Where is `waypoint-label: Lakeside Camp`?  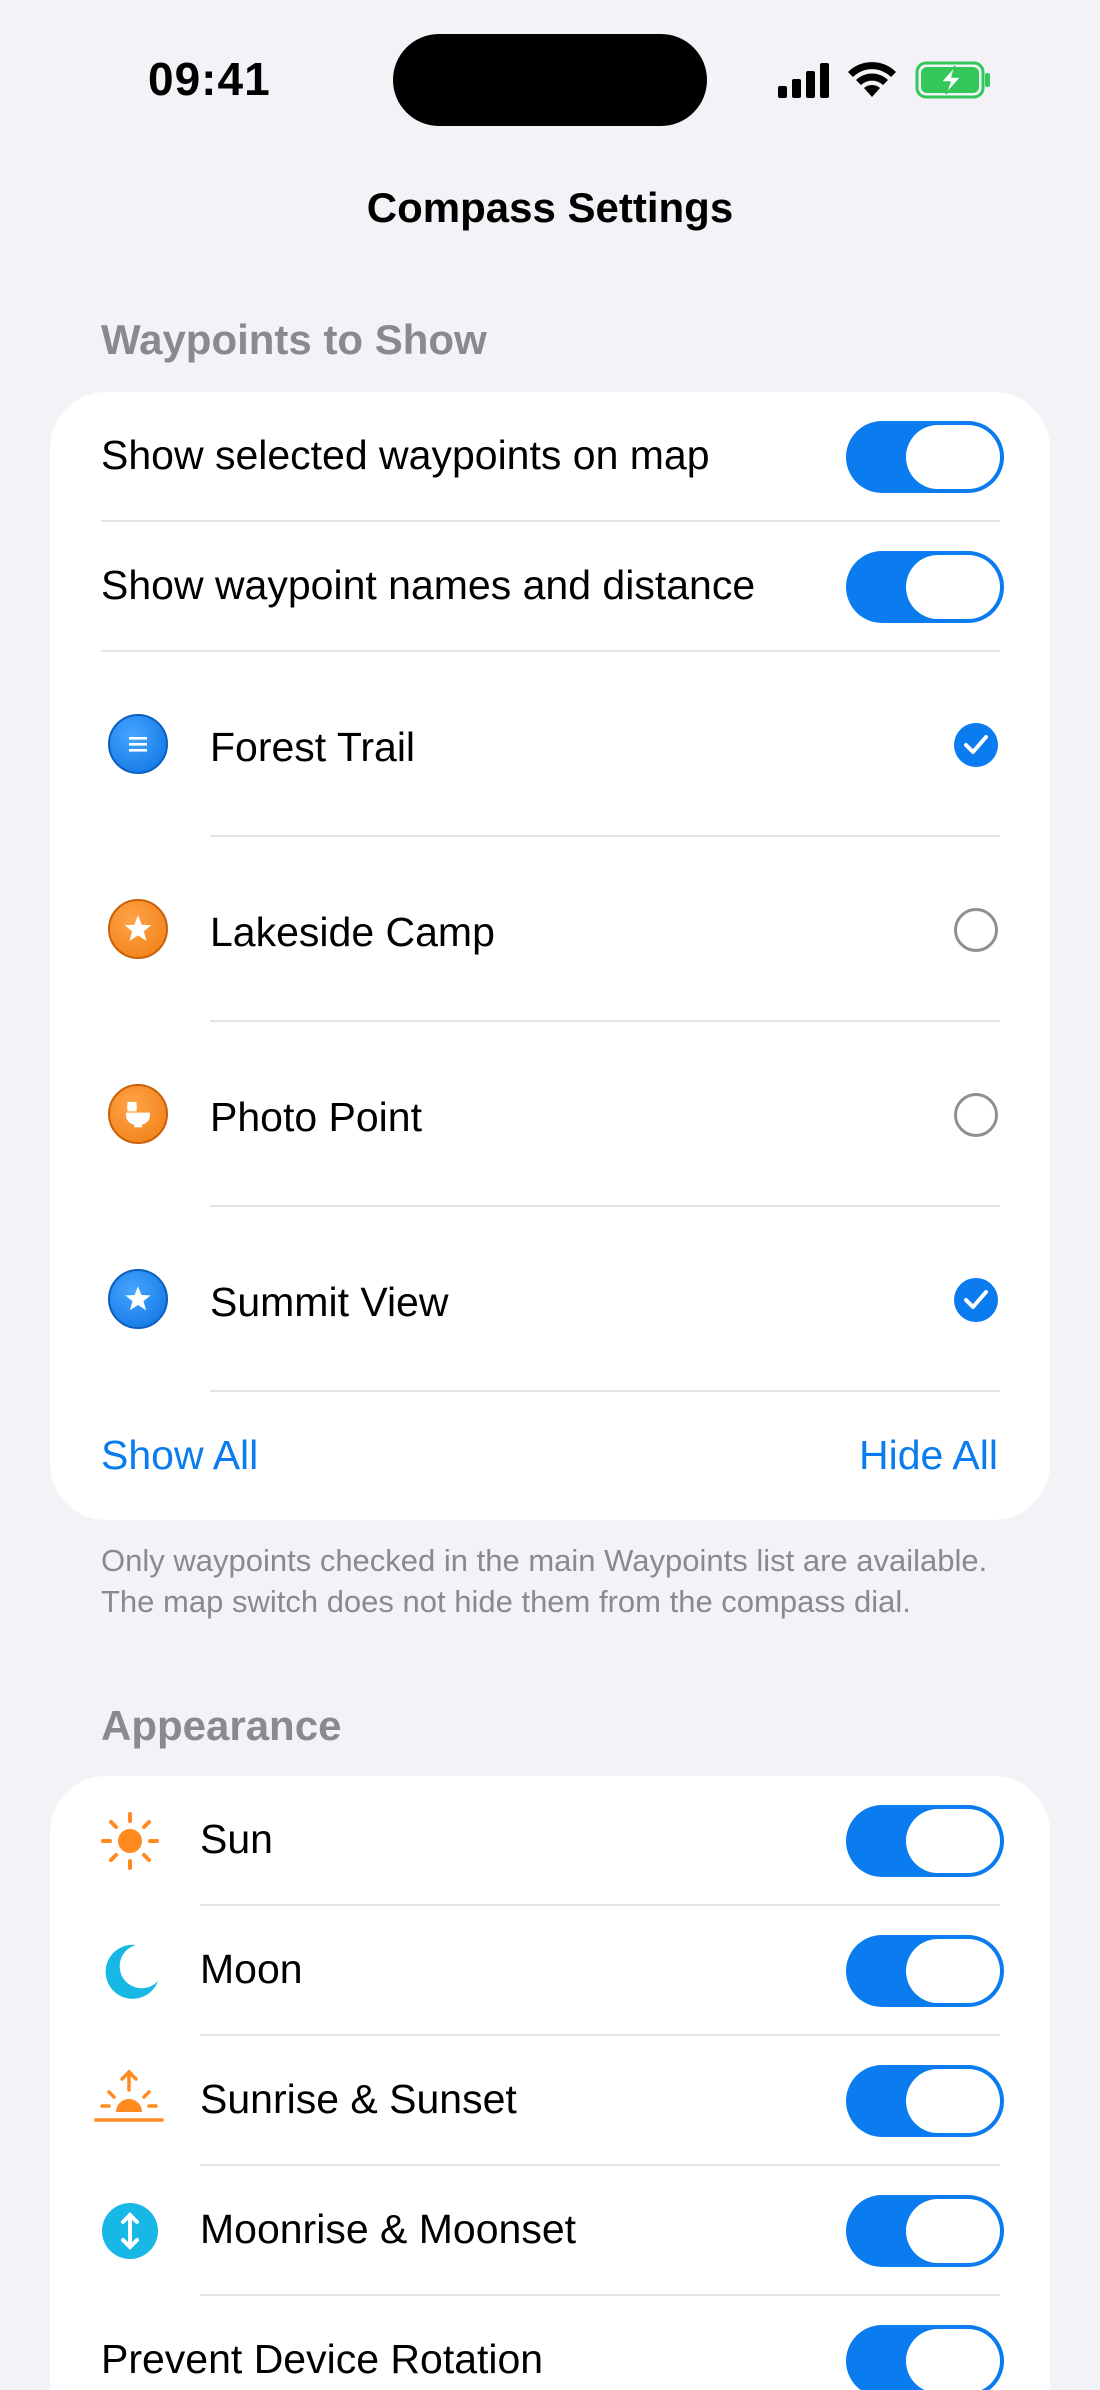
waypoint-label: Lakeside Camp is located at coordinates (352, 932).